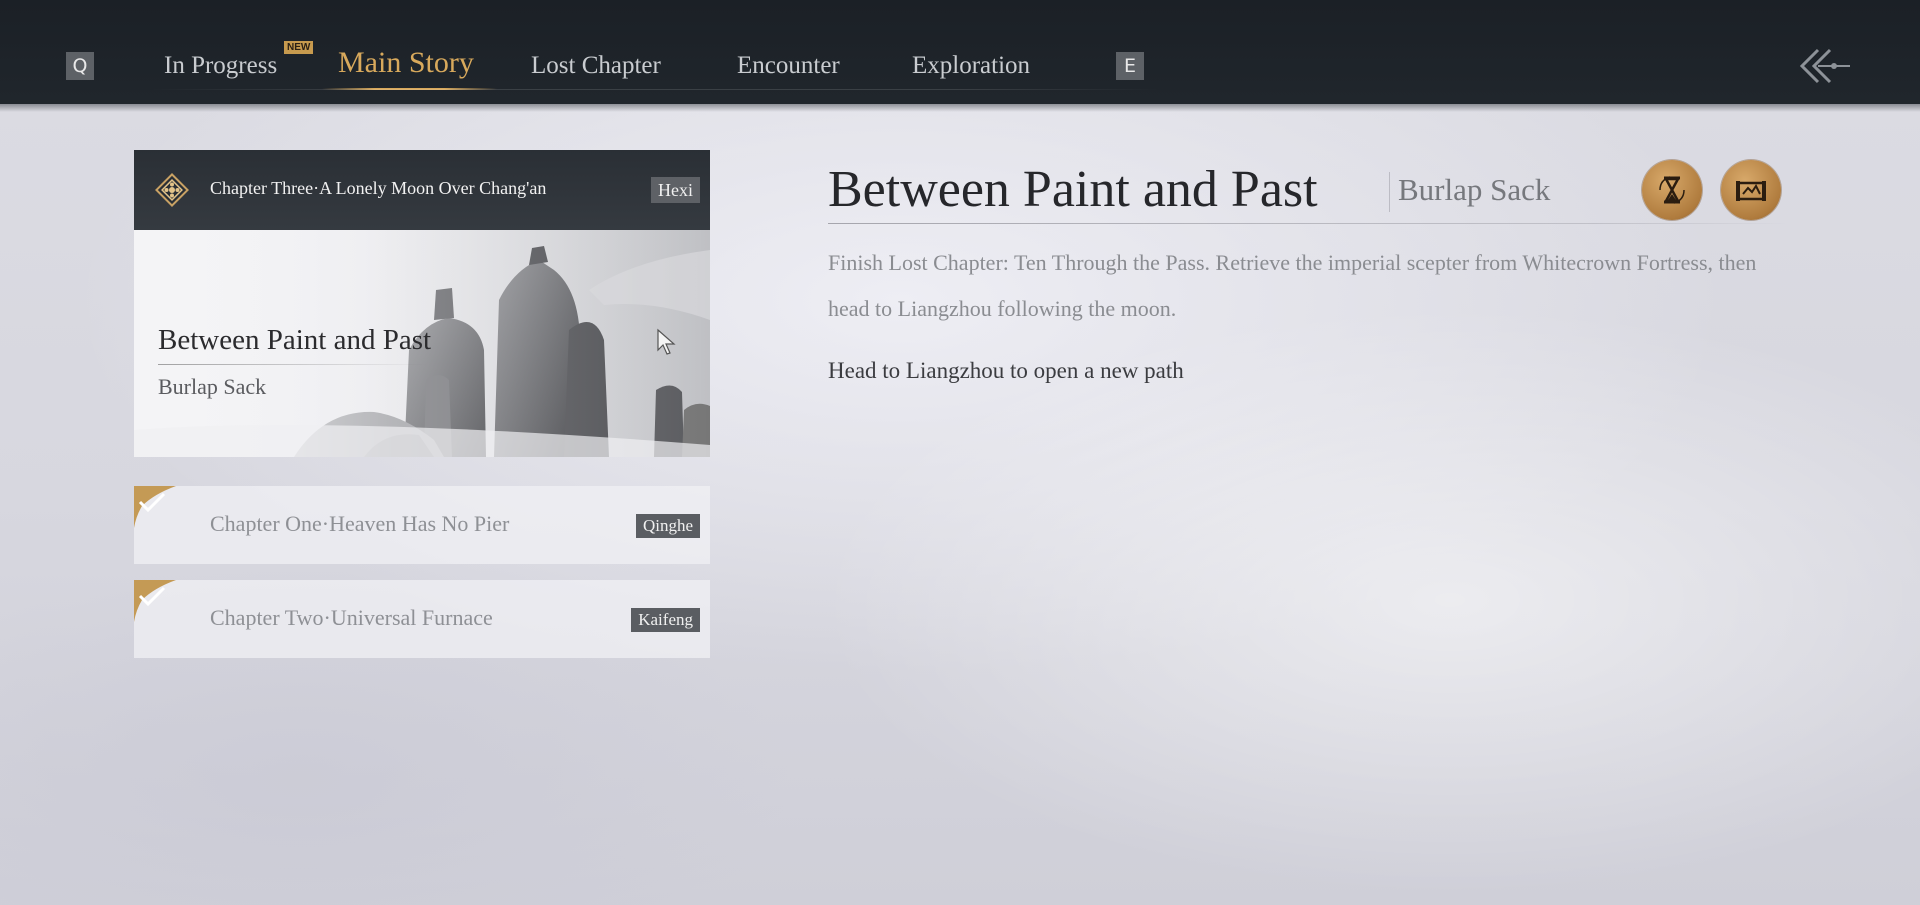 The width and height of the screenshot is (1920, 905). Describe the element at coordinates (666, 341) in the screenshot. I see `mouse-cursor-icon` at that location.